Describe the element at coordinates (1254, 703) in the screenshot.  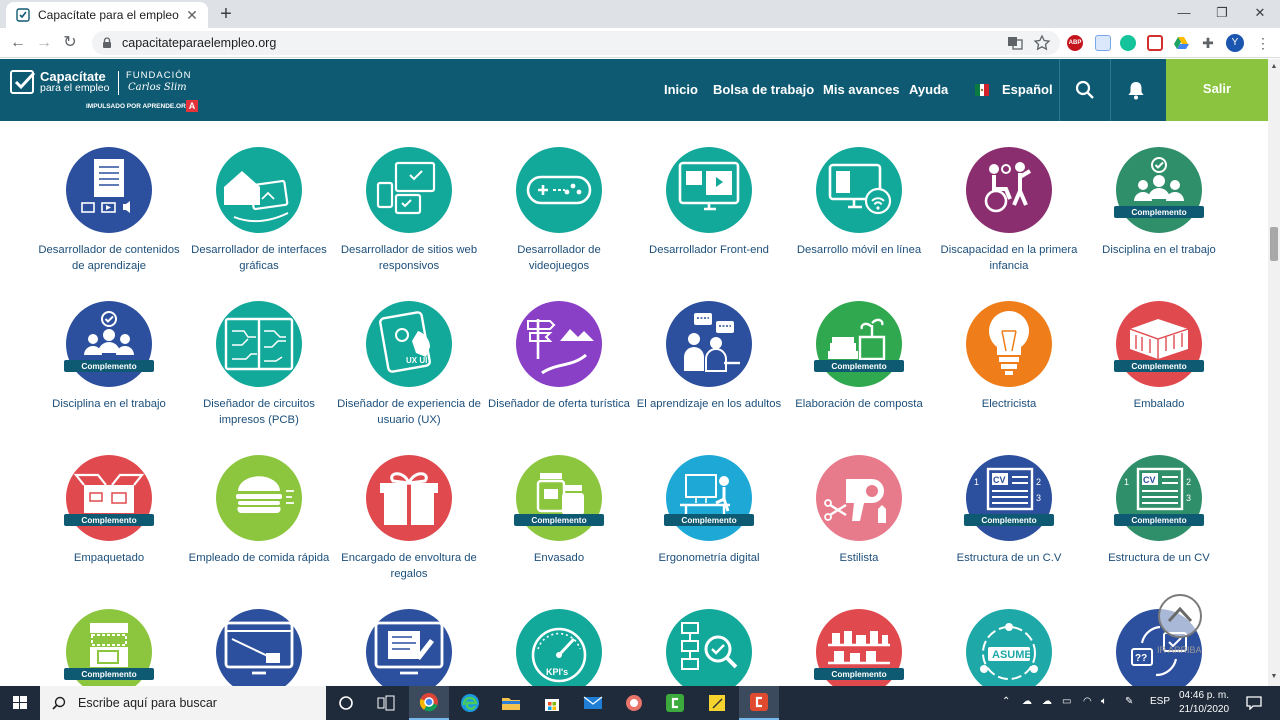
I see `notifications-icon` at that location.